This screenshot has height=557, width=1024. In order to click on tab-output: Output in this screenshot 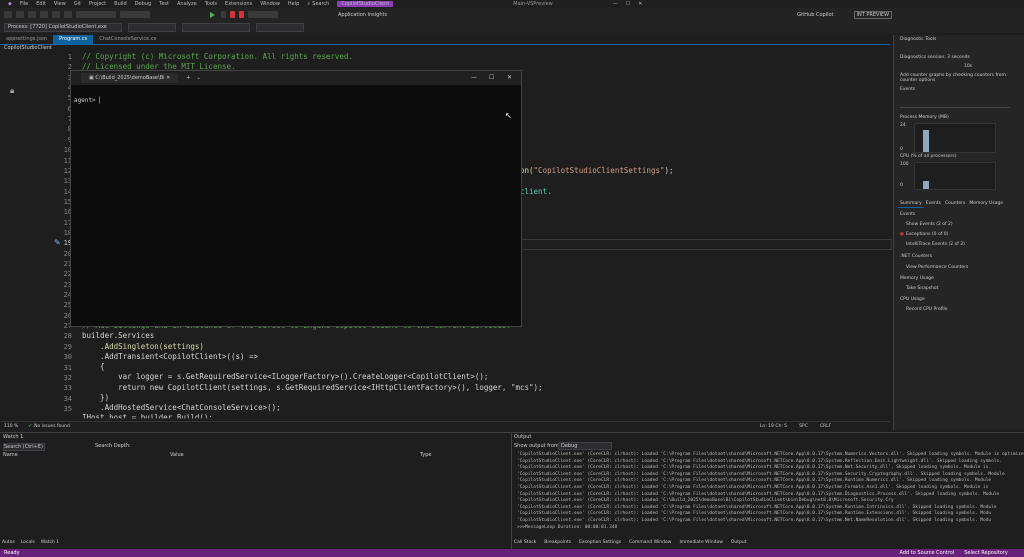, I will do `click(739, 542)`.